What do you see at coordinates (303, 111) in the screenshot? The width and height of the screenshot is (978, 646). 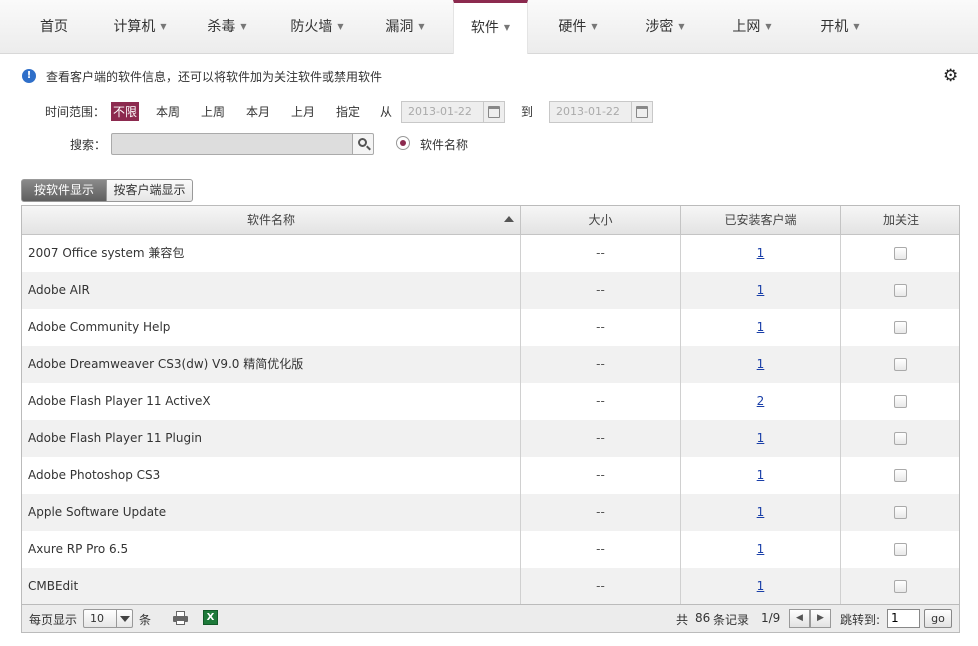 I see `time-option-last-month: 上月` at bounding box center [303, 111].